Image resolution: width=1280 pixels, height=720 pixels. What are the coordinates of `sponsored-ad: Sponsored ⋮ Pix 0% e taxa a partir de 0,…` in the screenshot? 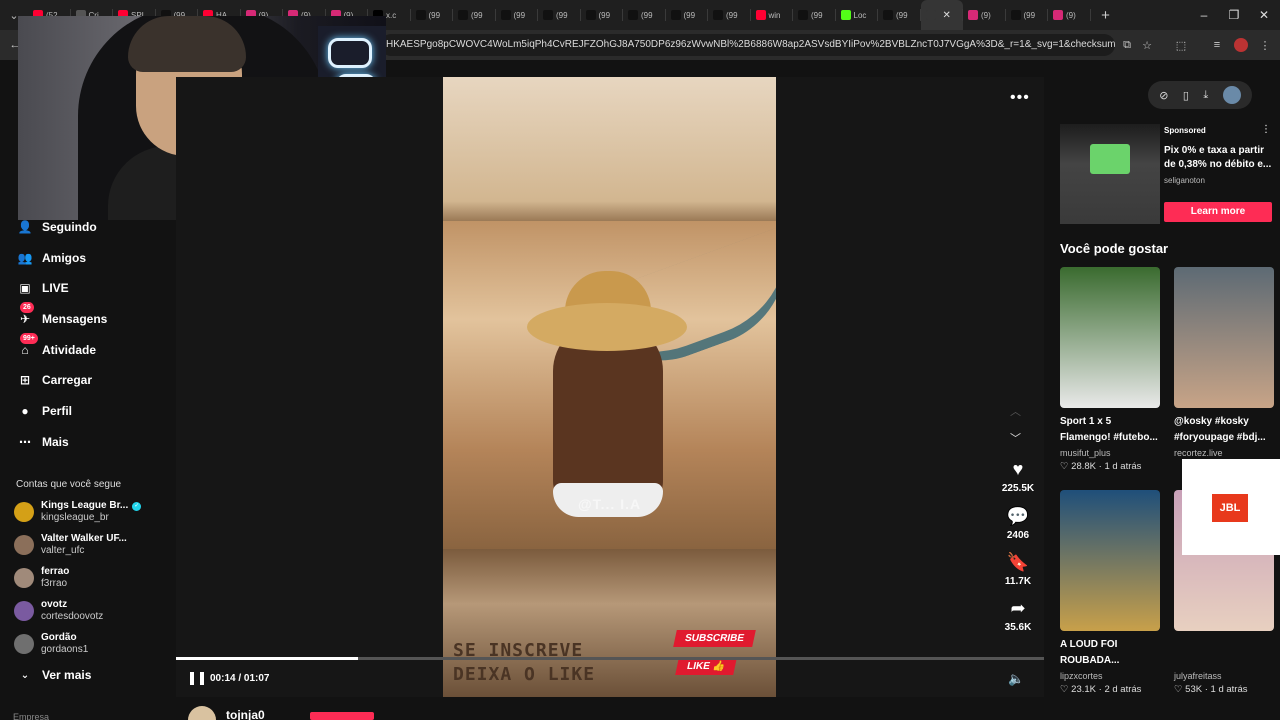 It's located at (1167, 174).